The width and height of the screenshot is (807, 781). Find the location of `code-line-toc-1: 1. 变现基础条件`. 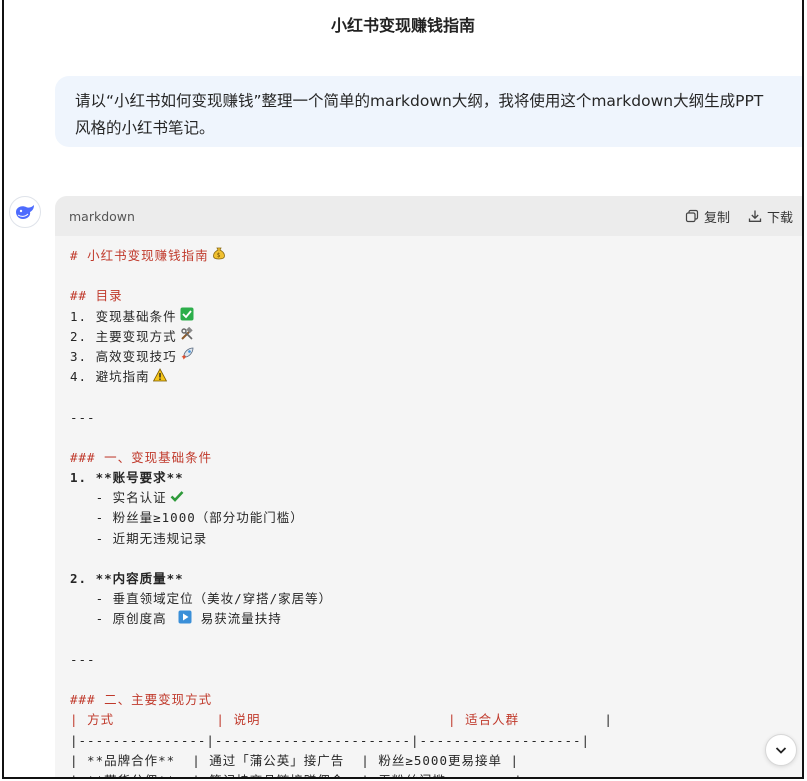

code-line-toc-1: 1. 变现基础条件 is located at coordinates (435, 317).